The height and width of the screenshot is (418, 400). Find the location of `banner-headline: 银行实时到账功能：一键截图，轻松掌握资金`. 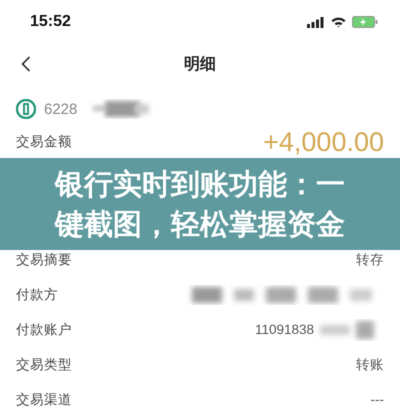

banner-headline: 银行实时到账功能：一键截图，轻松掌握资金 is located at coordinates (200, 204).